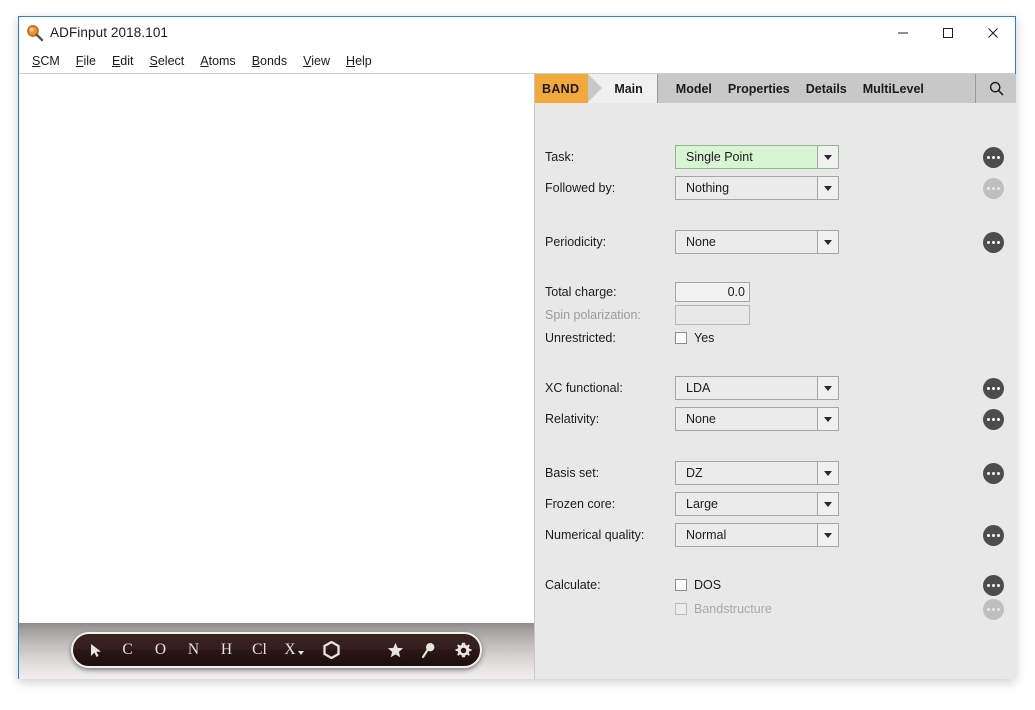 This screenshot has height=710, width=1035. I want to click on row-xc-functional: XC functional: LDA, so click(775, 388).